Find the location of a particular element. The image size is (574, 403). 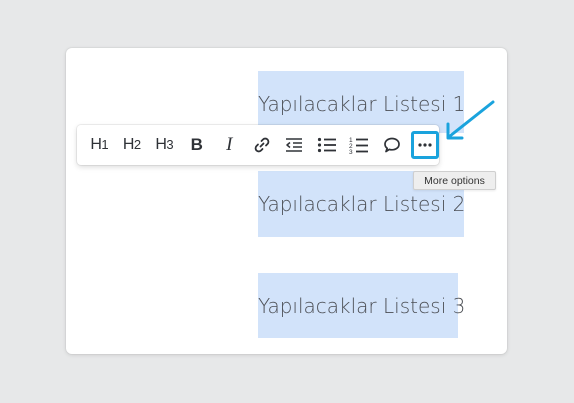

comment-icon is located at coordinates (391, 145).